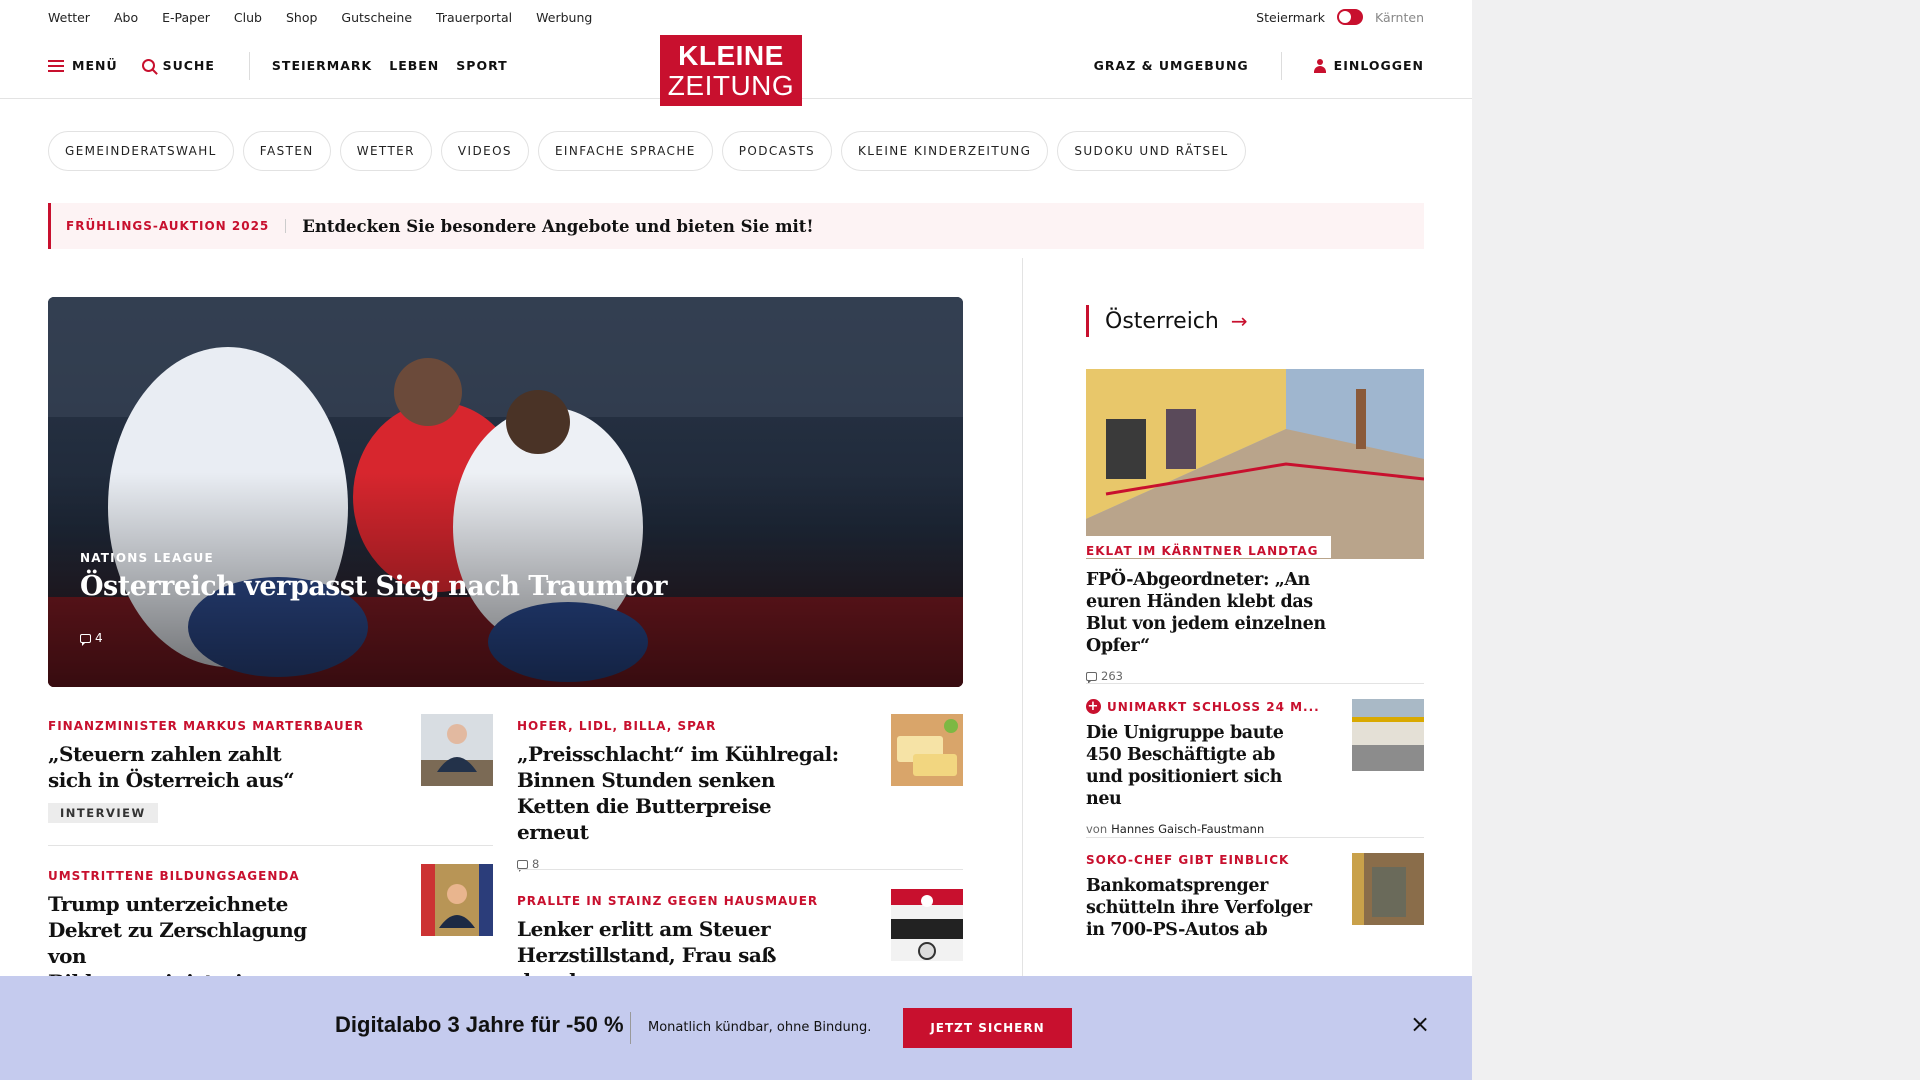 The width and height of the screenshot is (1920, 1080). Describe the element at coordinates (188, 65) in the screenshot. I see `search-label: SUCHE` at that location.